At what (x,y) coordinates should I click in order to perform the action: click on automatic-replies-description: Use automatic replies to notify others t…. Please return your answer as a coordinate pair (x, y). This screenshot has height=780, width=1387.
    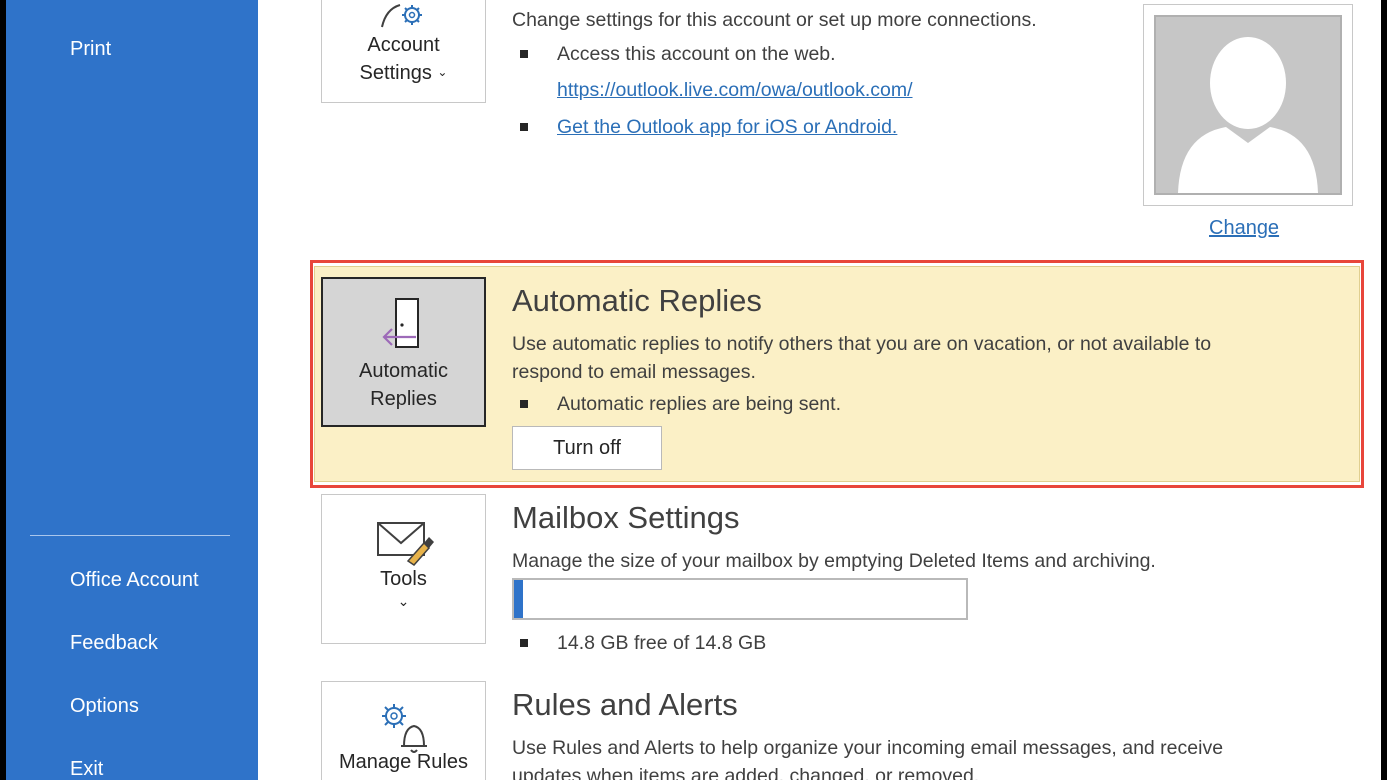
    Looking at the image, I should click on (862, 344).